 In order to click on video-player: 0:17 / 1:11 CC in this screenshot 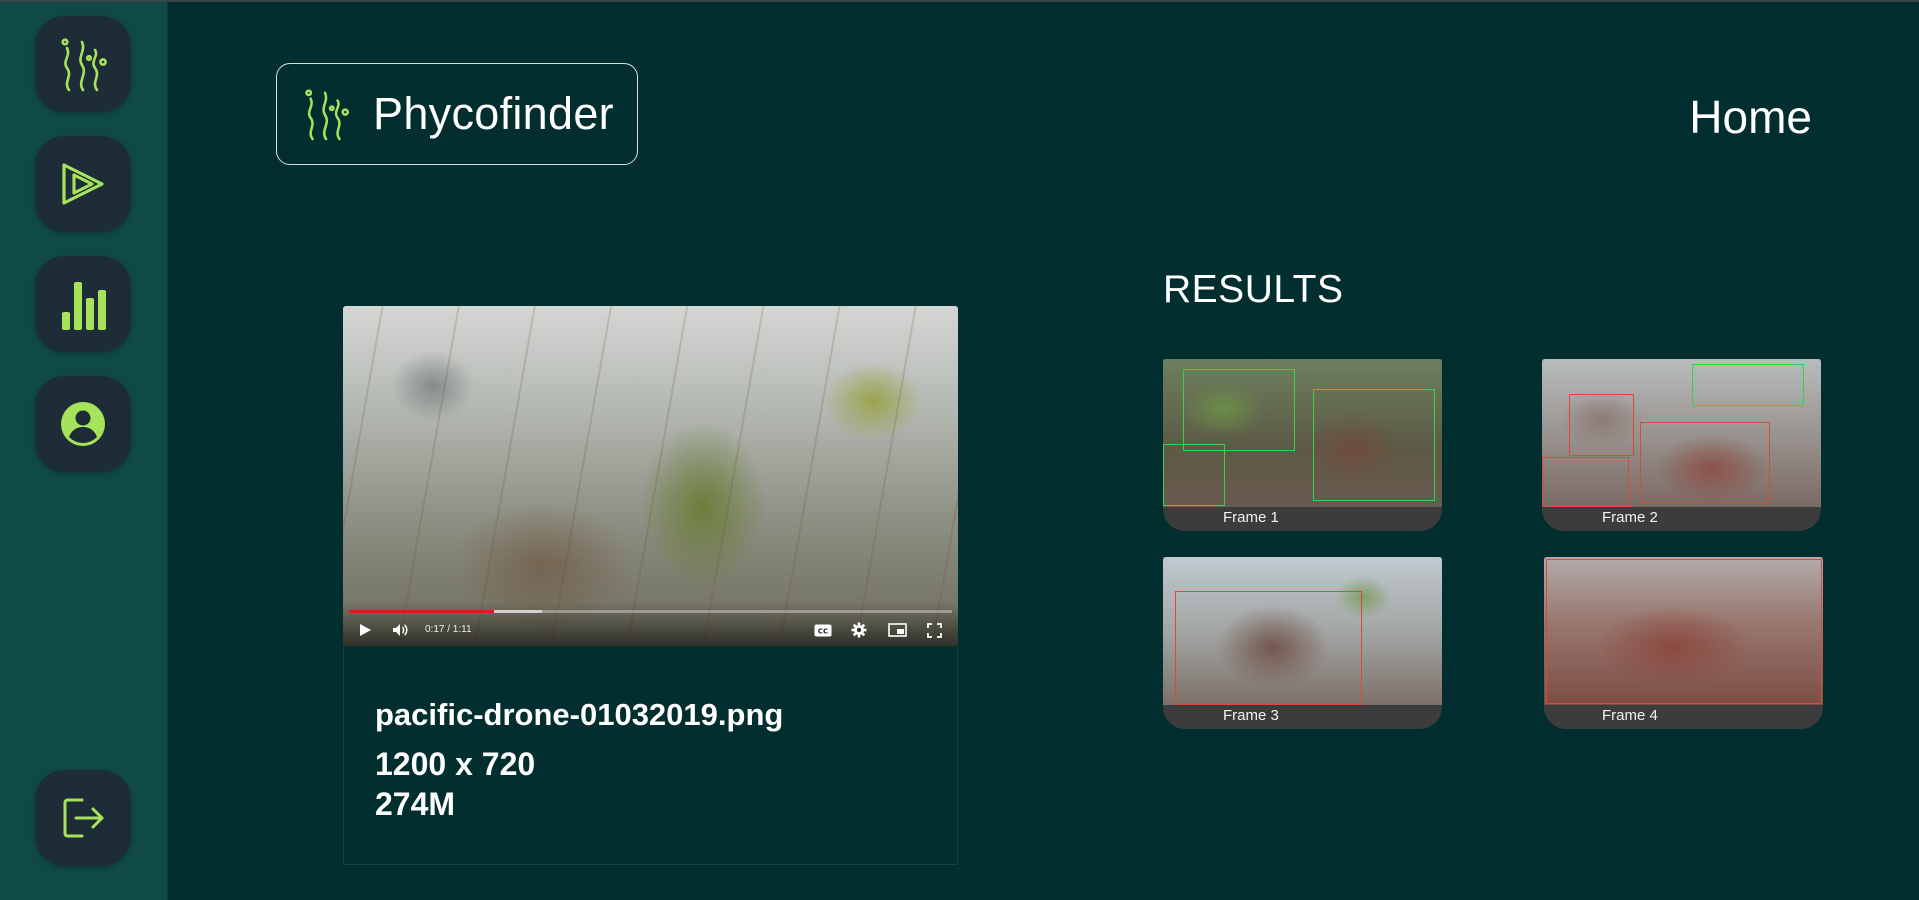, I will do `click(650, 476)`.